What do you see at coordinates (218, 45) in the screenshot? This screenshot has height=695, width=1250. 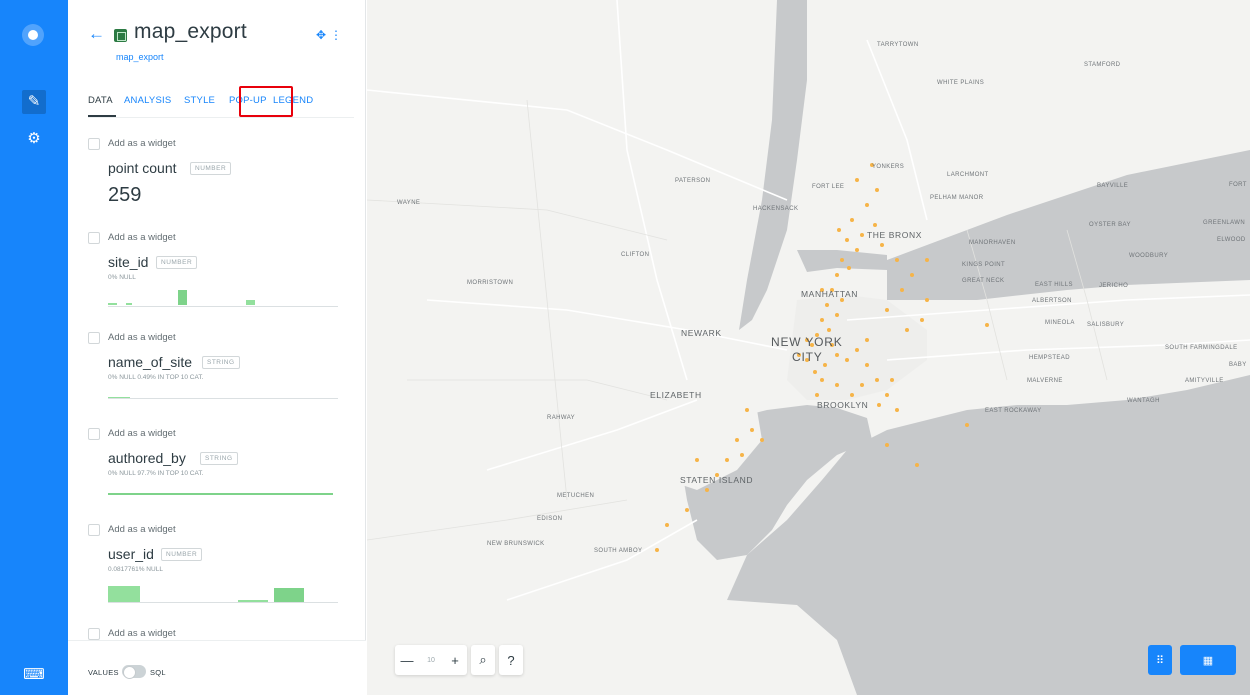 I see `panel-header: ← map_export map_export ✥⋮` at bounding box center [218, 45].